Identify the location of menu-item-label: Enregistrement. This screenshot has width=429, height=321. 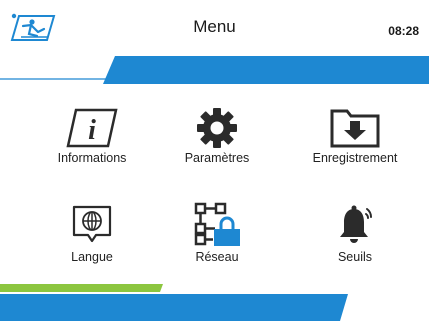
(355, 158).